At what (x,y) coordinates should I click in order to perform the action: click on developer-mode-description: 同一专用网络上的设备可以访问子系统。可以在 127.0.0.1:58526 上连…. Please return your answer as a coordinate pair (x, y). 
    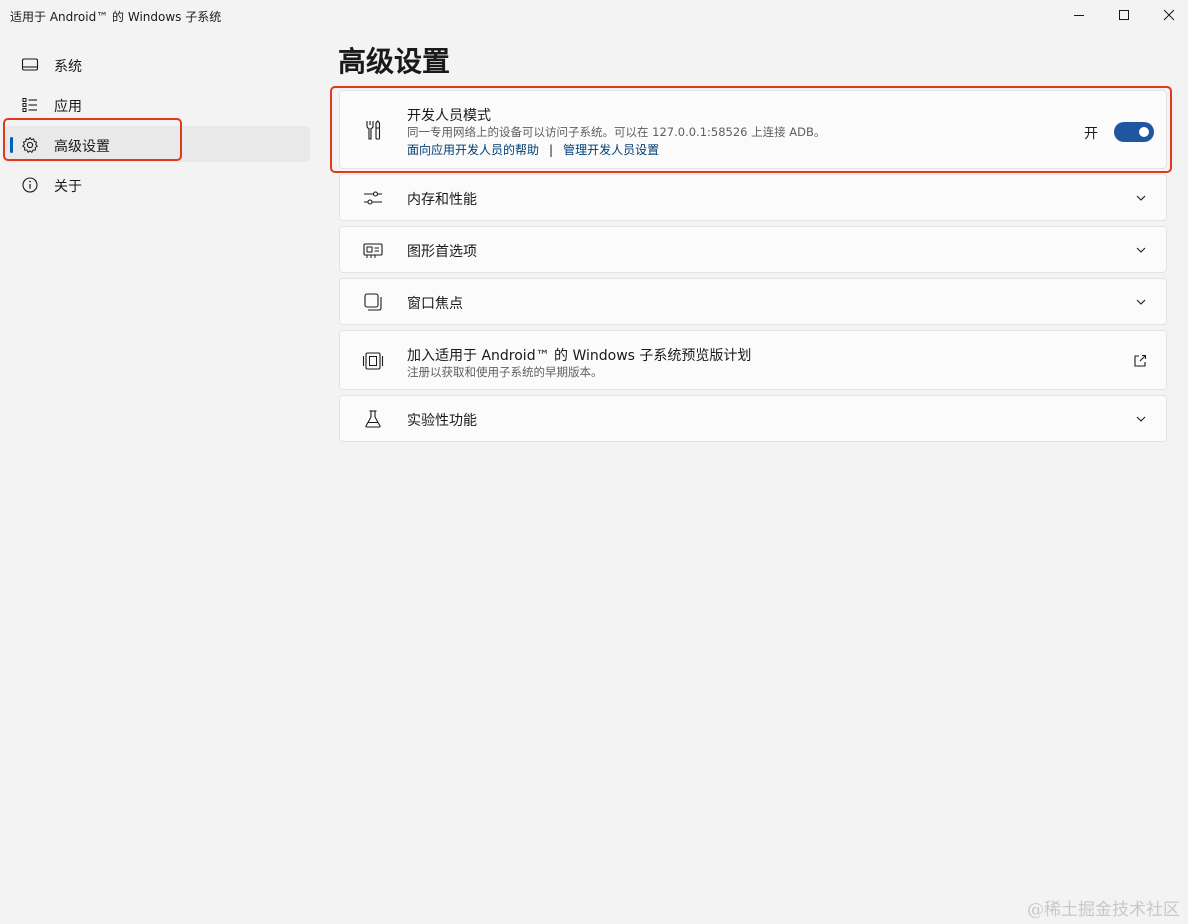
    Looking at the image, I should click on (616, 132).